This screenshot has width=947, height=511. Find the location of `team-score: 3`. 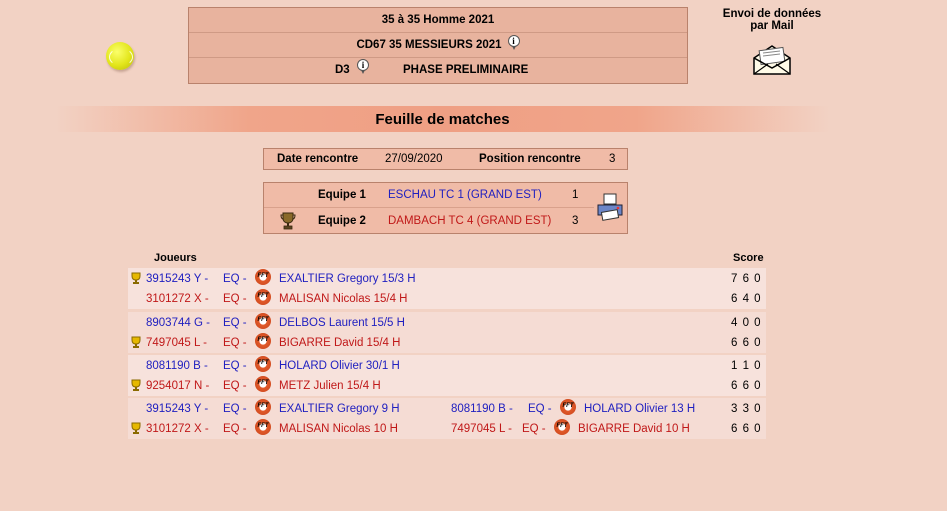

team-score: 3 is located at coordinates (575, 220).